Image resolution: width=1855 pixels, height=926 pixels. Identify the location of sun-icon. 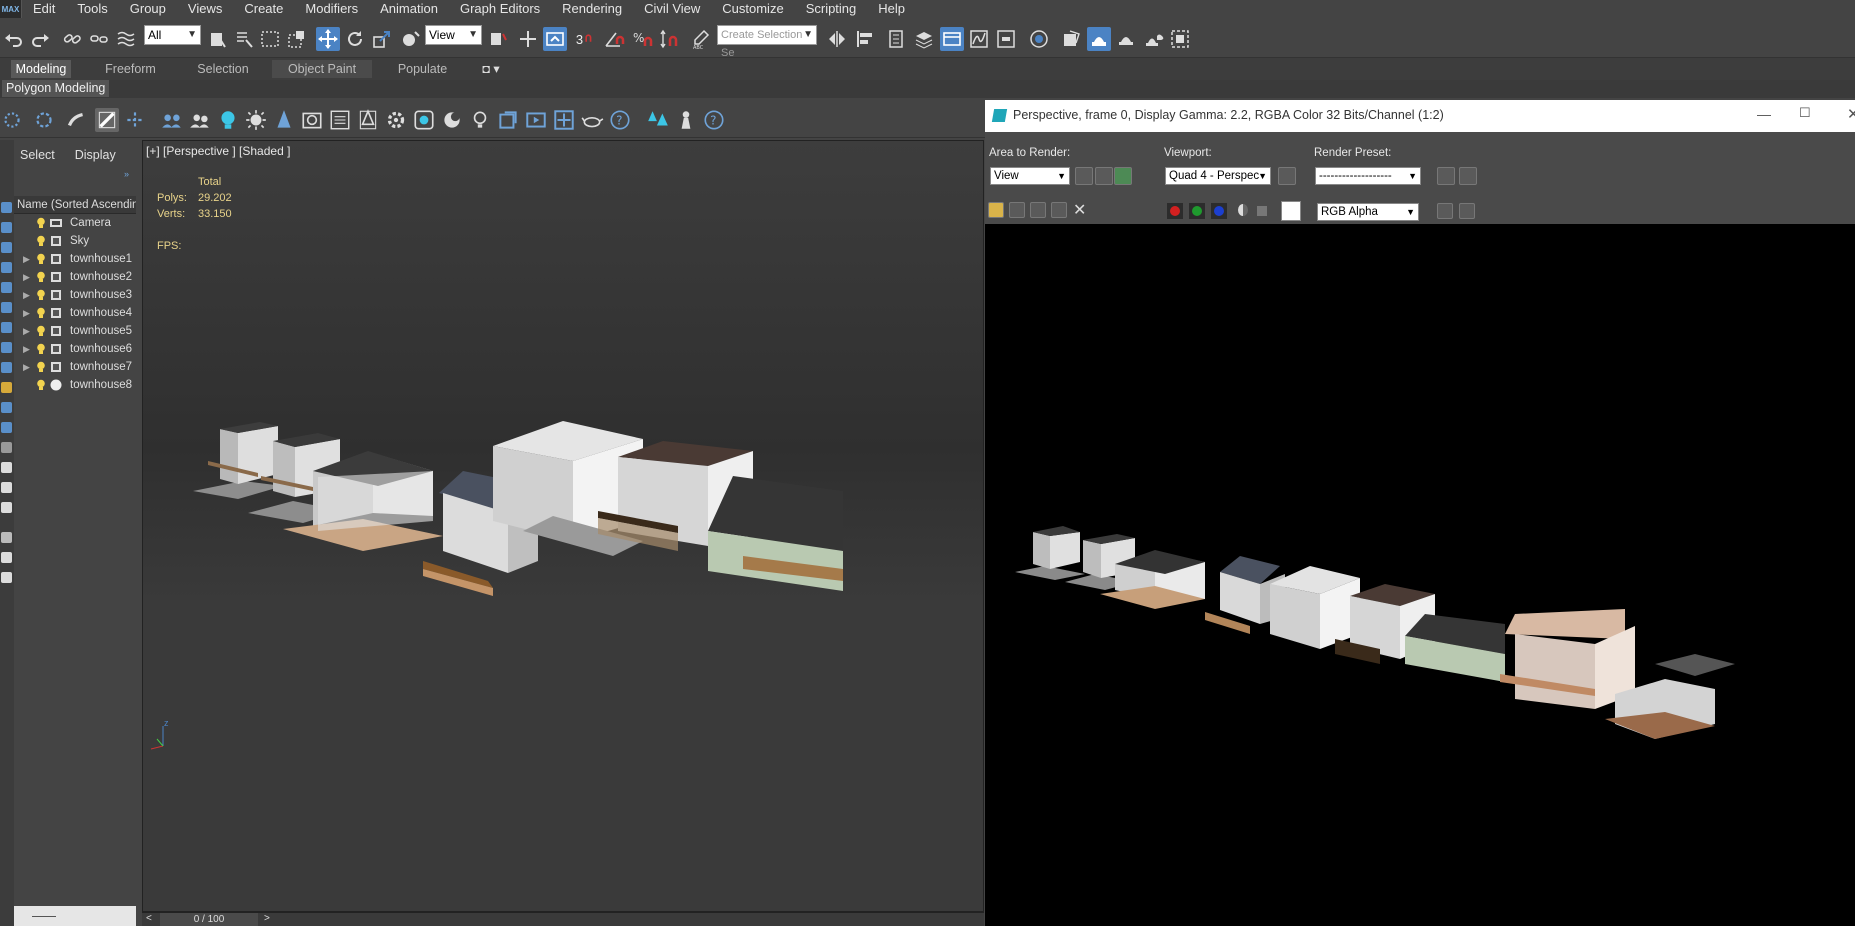
(256, 120).